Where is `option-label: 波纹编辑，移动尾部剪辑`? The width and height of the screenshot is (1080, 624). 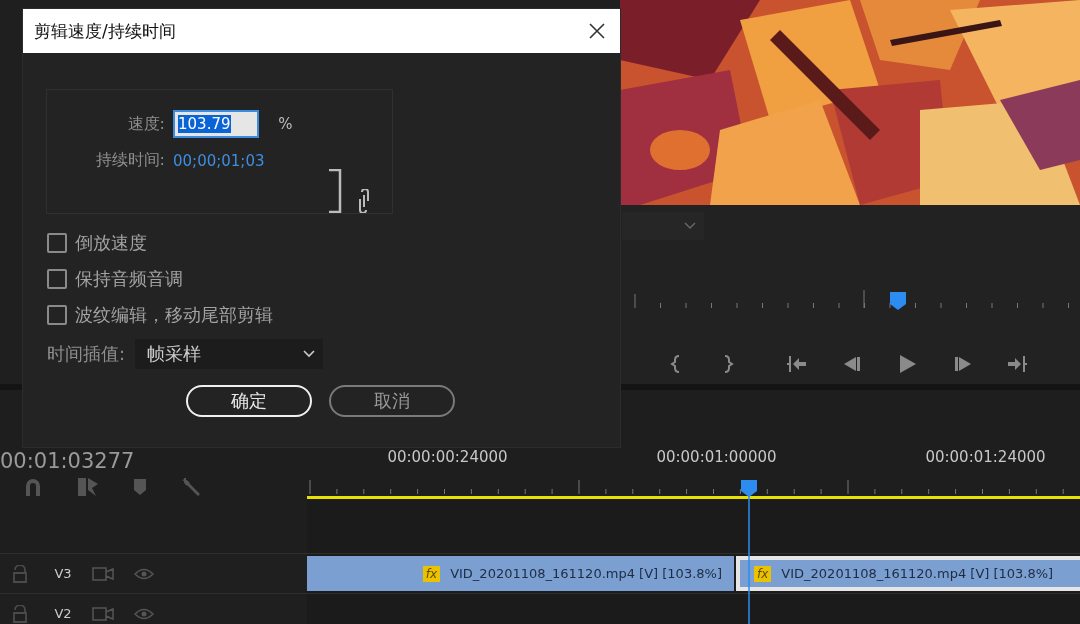
option-label: 波纹编辑，移动尾部剪辑 is located at coordinates (174, 315).